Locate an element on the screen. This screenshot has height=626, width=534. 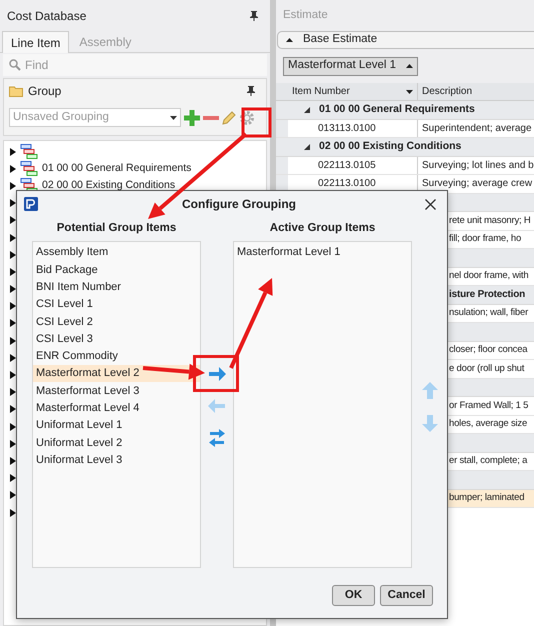
column-header: Item Number is located at coordinates (353, 91).